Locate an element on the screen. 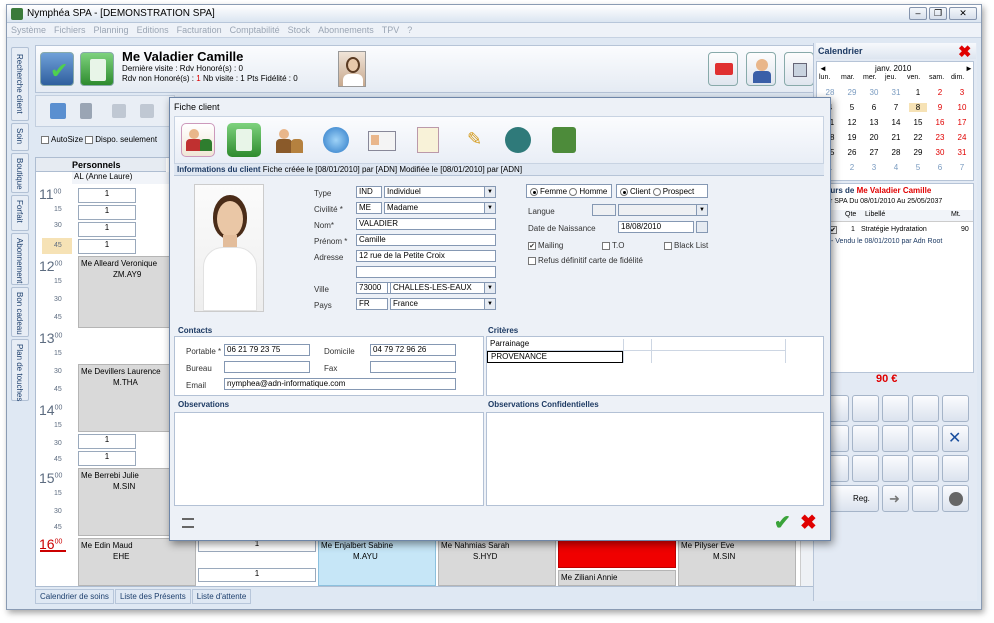 Image resolution: width=994 pixels, height=623 pixels. calendar-day: 1 is located at coordinates (918, 92).